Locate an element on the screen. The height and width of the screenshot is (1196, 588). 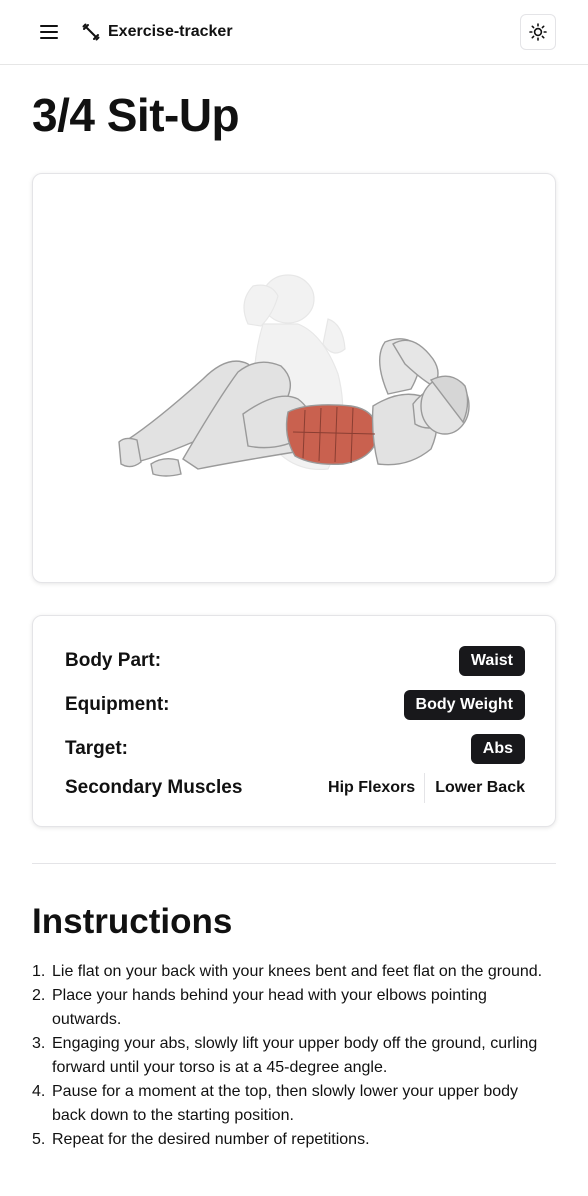
menu-button is located at coordinates (50, 32).